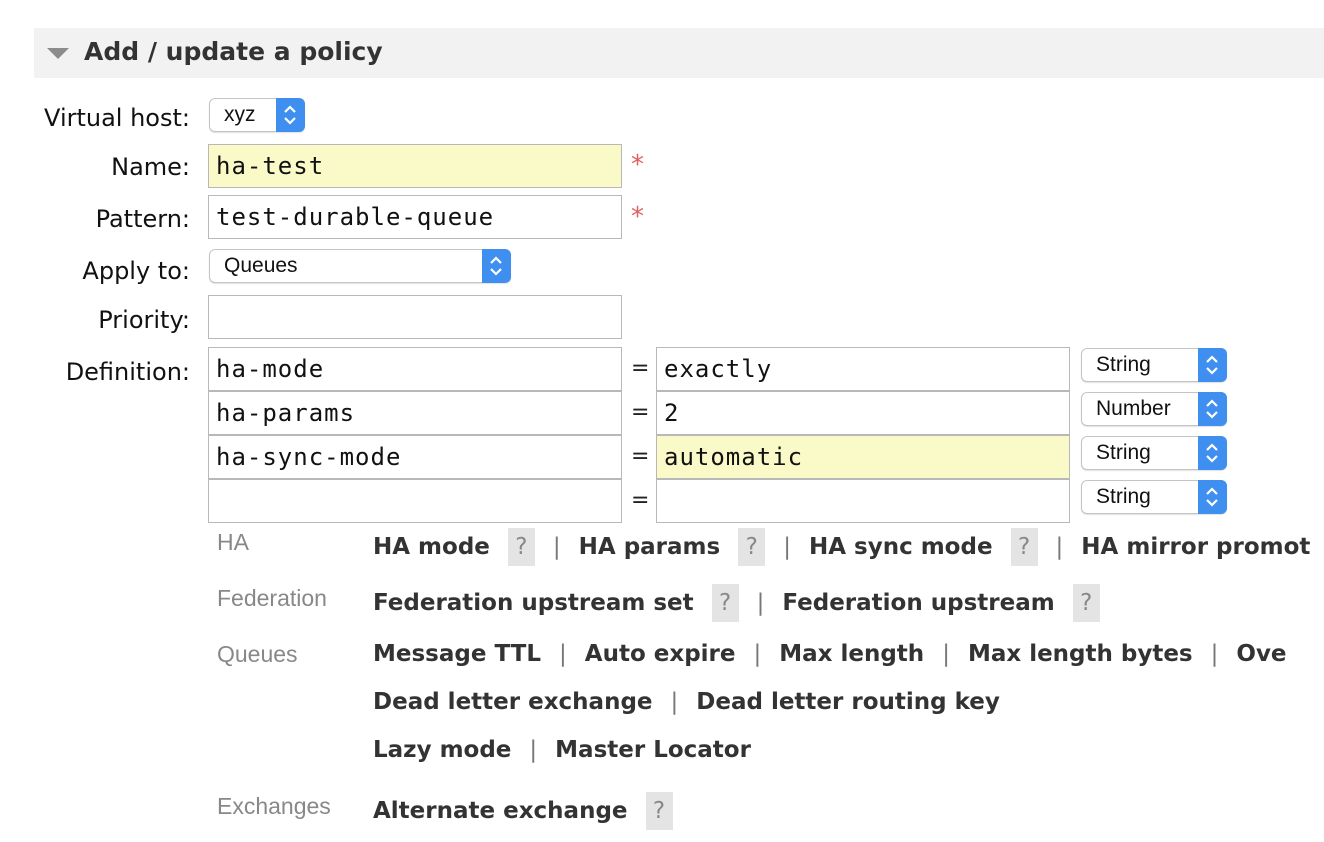 Image resolution: width=1324 pixels, height=842 pixels. Describe the element at coordinates (233, 51) in the screenshot. I see `section-title: Add / update a policy` at that location.